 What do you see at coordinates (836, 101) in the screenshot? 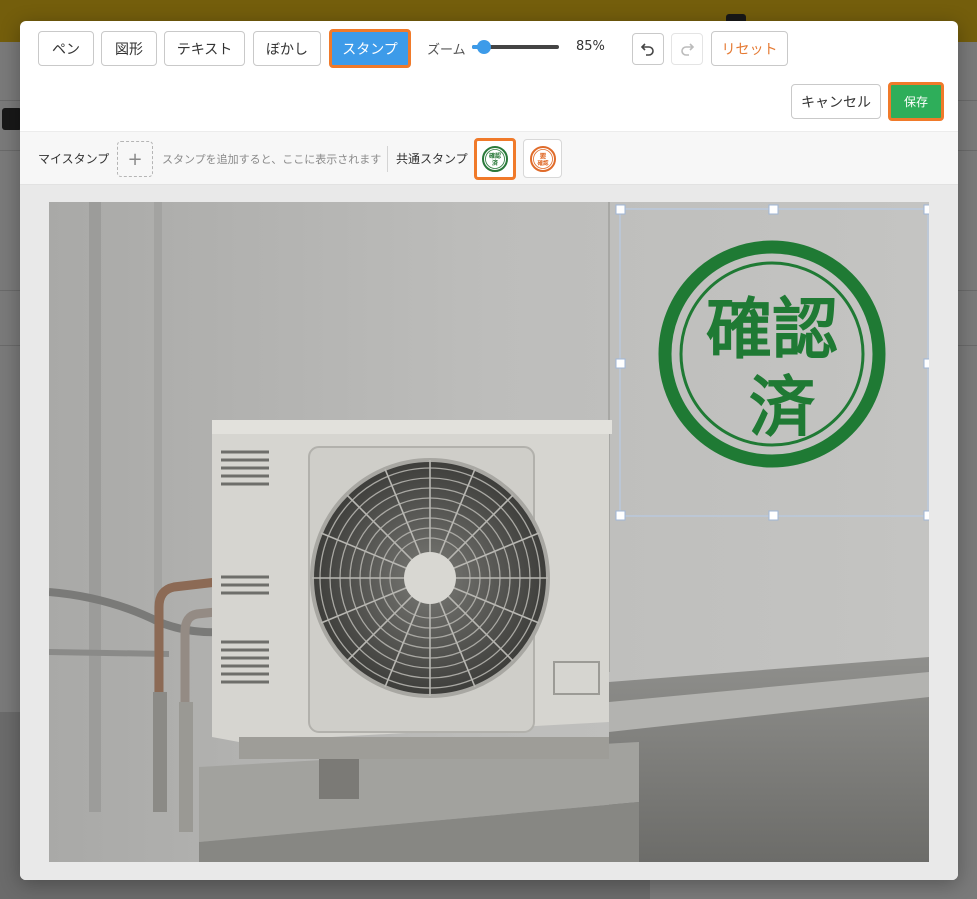
I see `cancel-button: キャンセル` at bounding box center [836, 101].